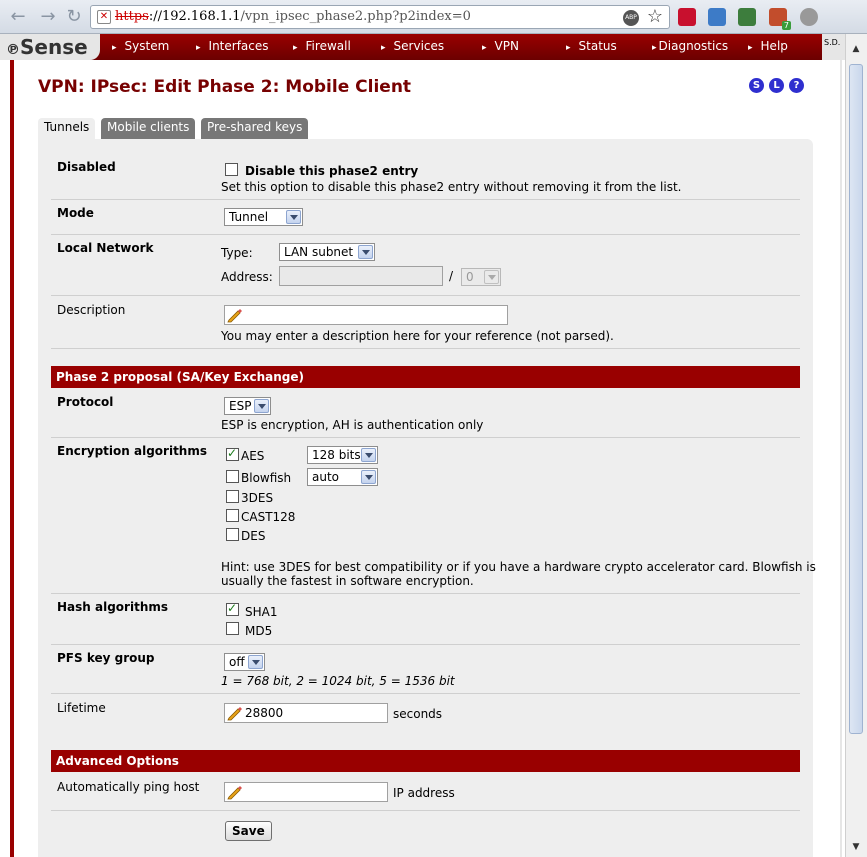 This screenshot has width=867, height=857. Describe the element at coordinates (687, 17) in the screenshot. I see `dictionary-extension-icon` at that location.